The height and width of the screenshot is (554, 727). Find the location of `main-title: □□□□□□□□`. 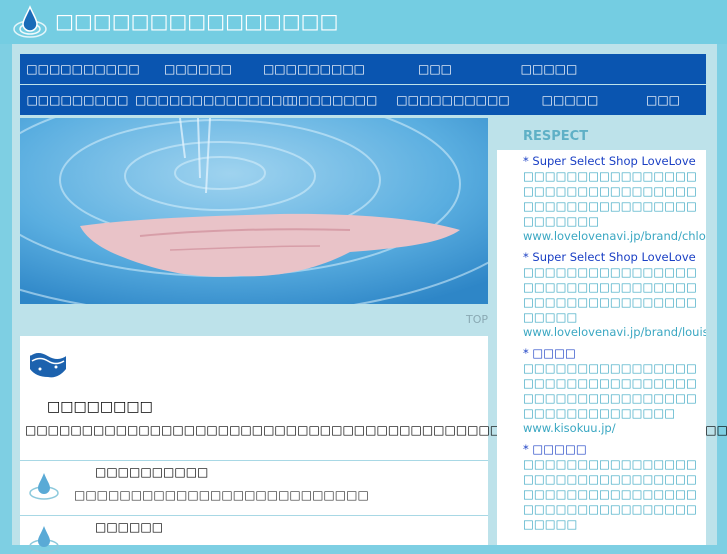

main-title: □□□□□□□□ is located at coordinates (100, 407).